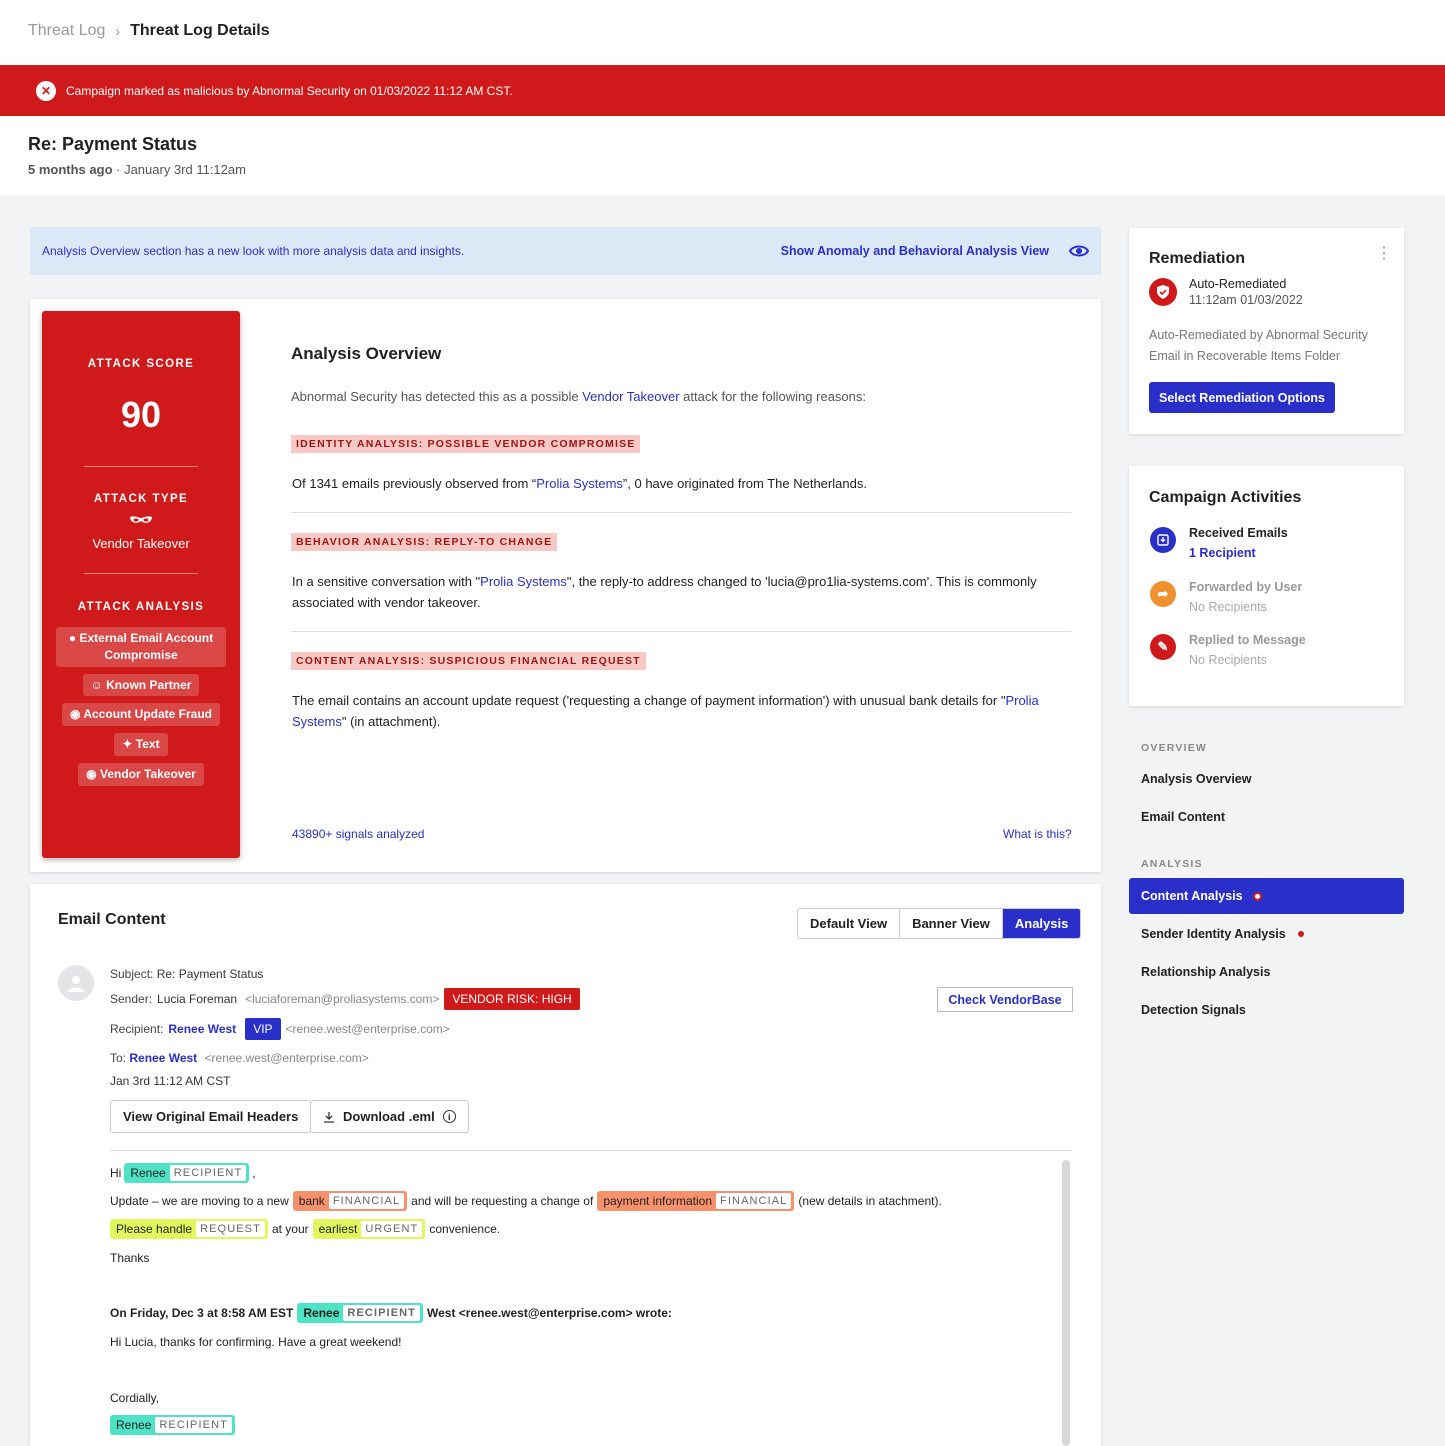 The height and width of the screenshot is (1446, 1445). What do you see at coordinates (1163, 647) in the screenshot?
I see `reply-icon: ✎` at bounding box center [1163, 647].